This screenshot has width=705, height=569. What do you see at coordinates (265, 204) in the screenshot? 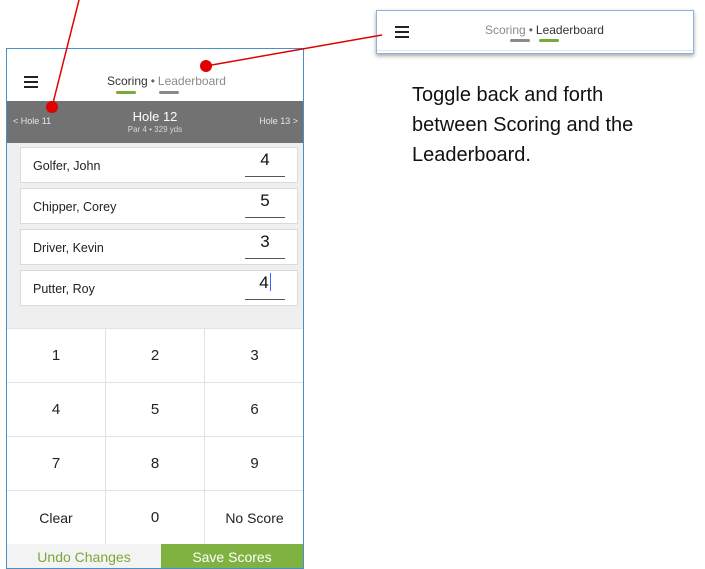
I see `score-input: 5` at bounding box center [265, 204].